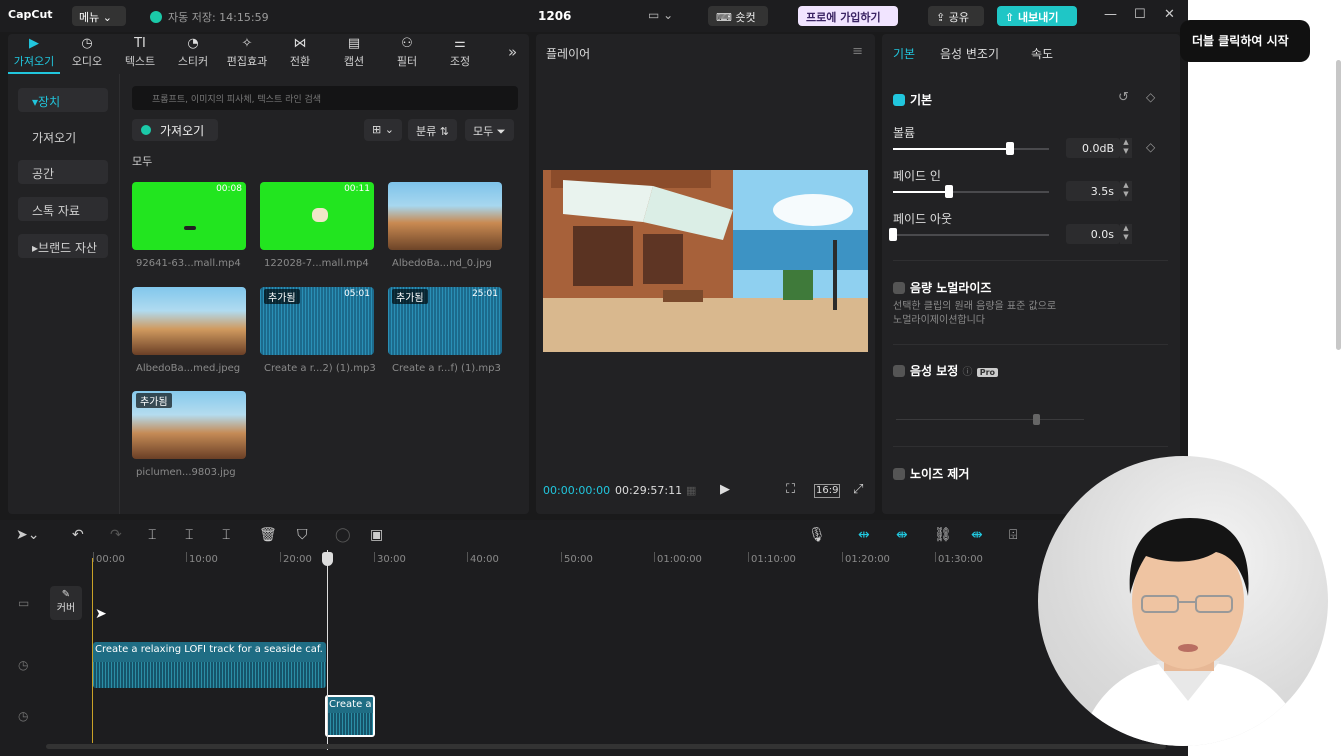 This screenshot has height=756, width=1344. What do you see at coordinates (327, 559) in the screenshot?
I see `playhead-handle` at bounding box center [327, 559].